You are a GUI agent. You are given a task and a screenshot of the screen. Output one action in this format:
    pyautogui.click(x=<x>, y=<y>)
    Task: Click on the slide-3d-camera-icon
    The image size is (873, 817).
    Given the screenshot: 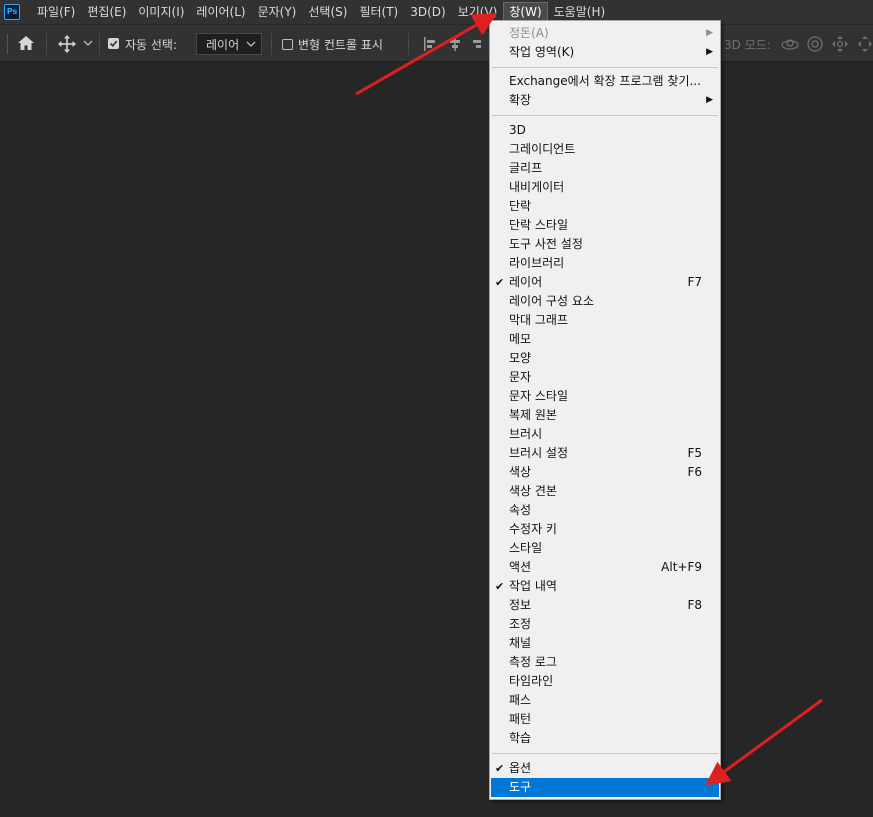 What is the action you would take?
    pyautogui.click(x=865, y=44)
    